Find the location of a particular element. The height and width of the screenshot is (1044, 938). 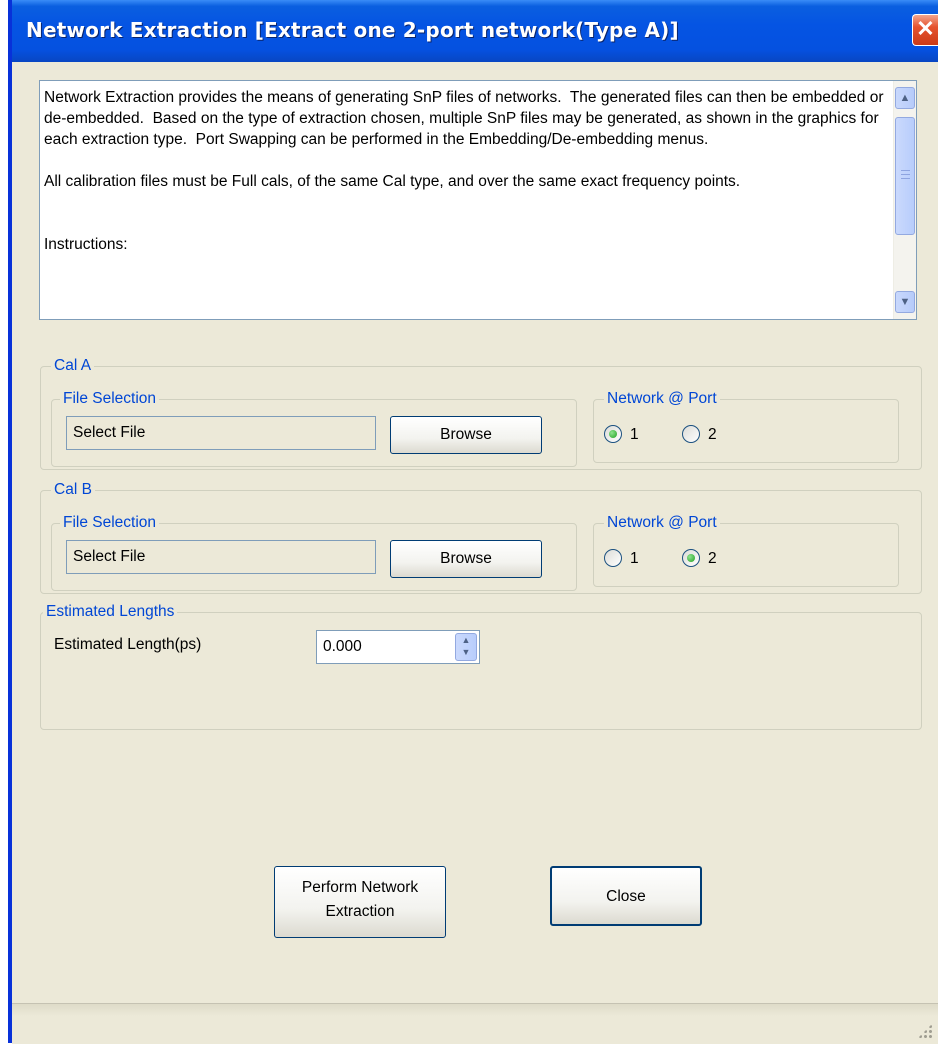

cal-b-browse-button: Browse is located at coordinates (466, 559).